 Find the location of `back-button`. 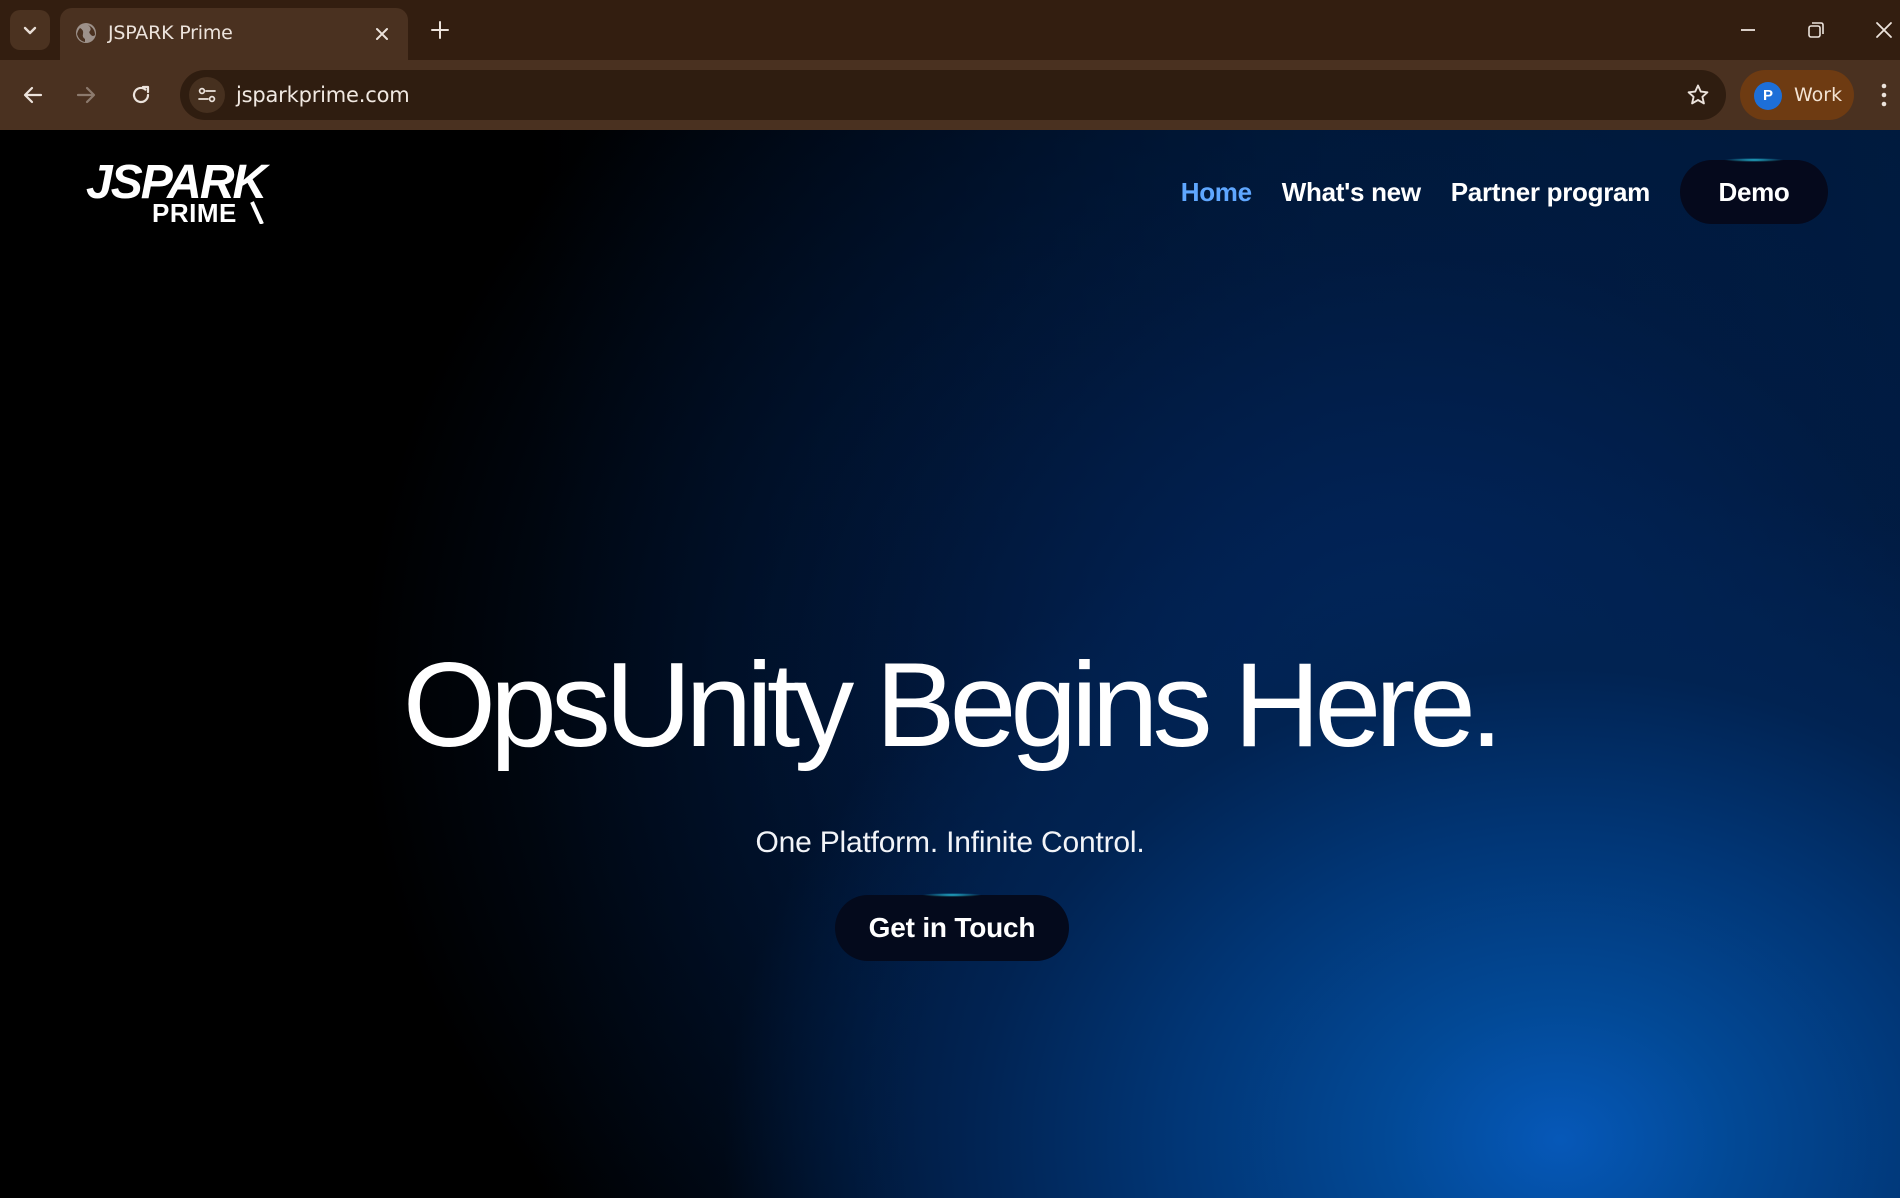

back-button is located at coordinates (33, 95).